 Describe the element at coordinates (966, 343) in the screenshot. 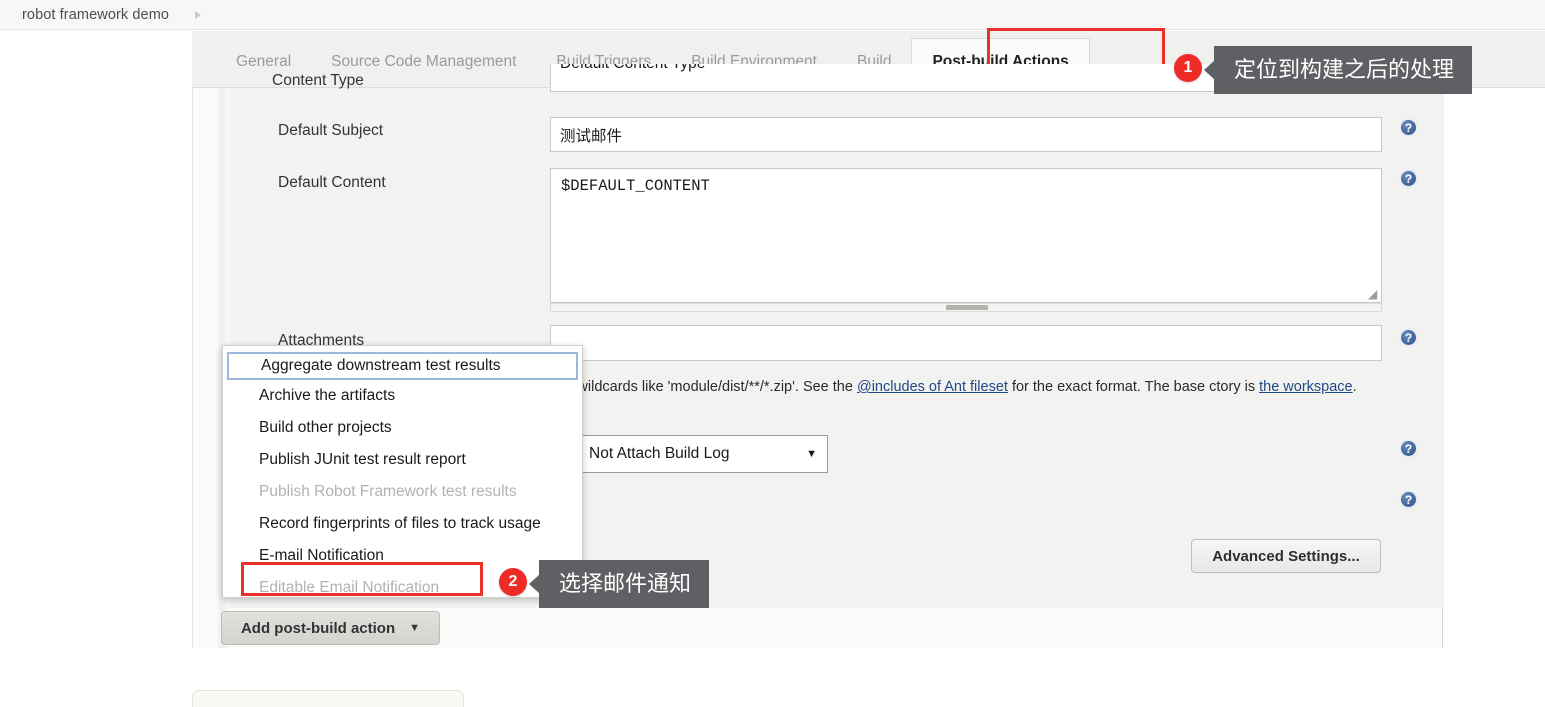

I see `attachments-input` at that location.